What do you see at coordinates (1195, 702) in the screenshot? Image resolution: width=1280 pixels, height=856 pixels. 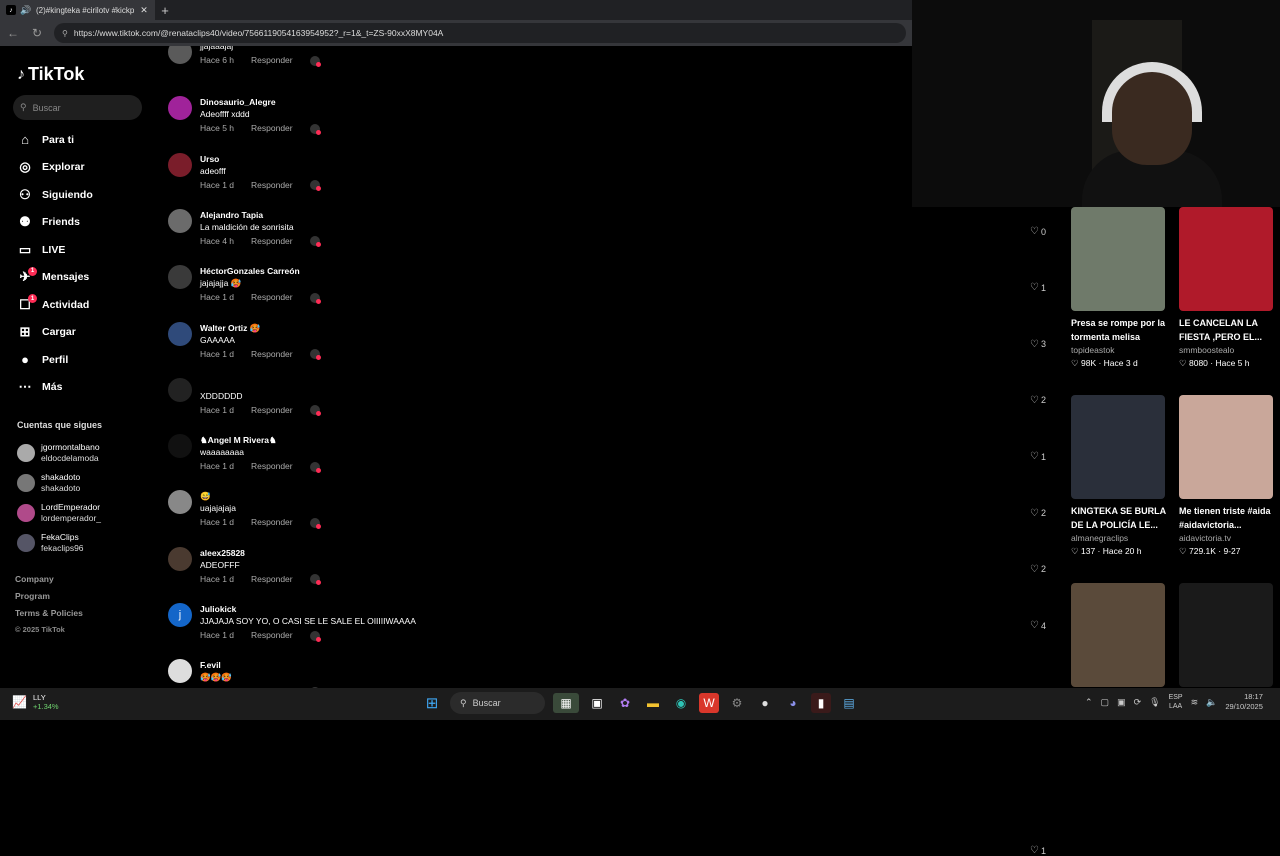 I see `wifi-icon: ≋` at bounding box center [1195, 702].